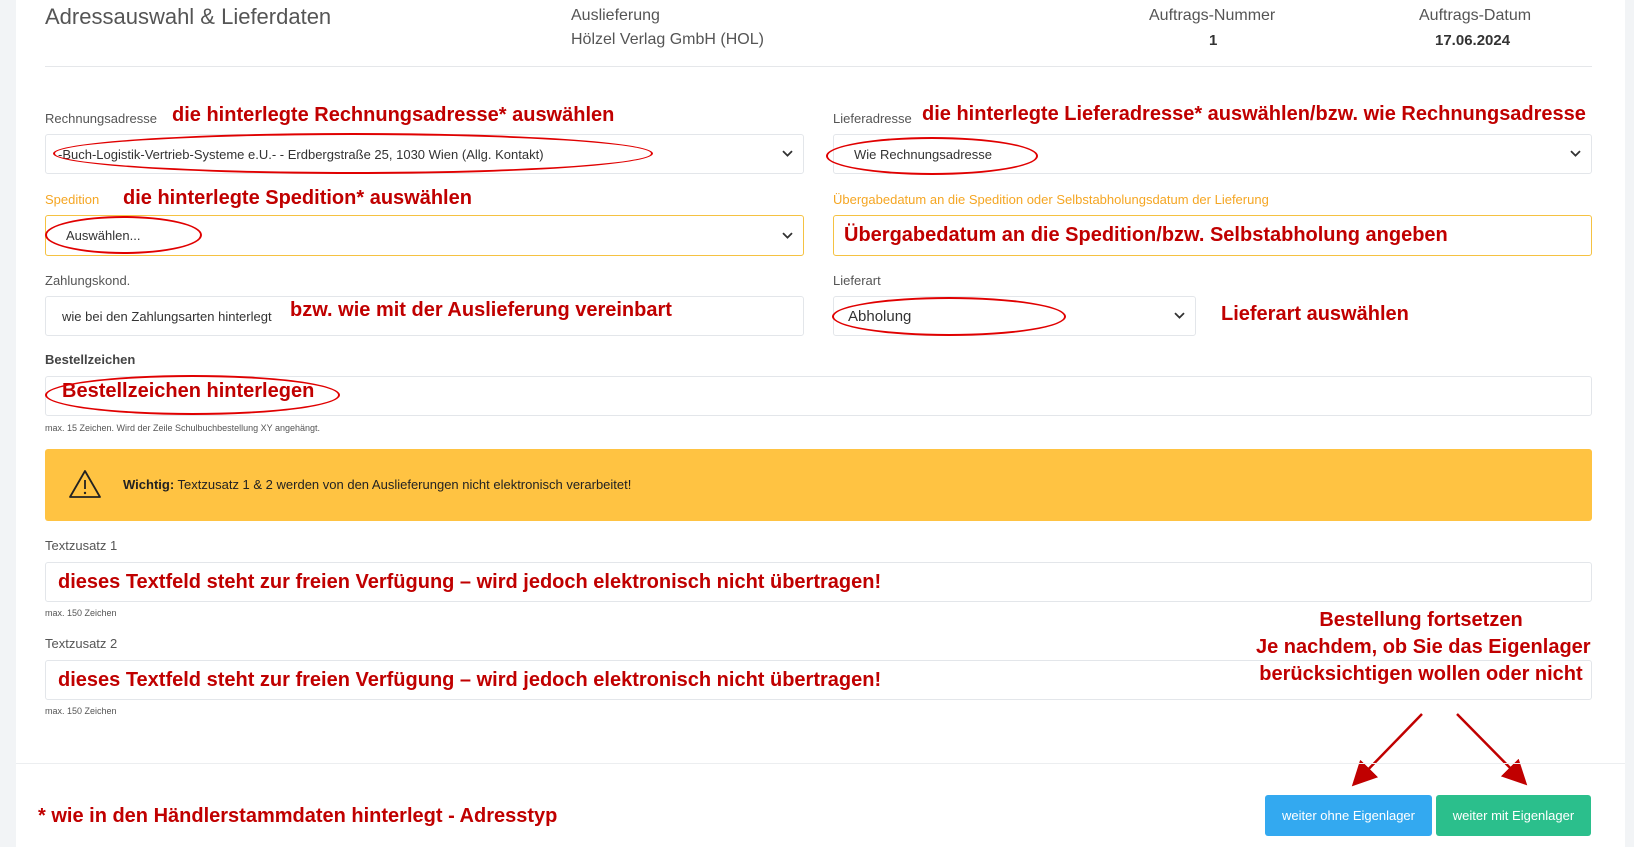  I want to click on alert-bold: Wichtig:, so click(149, 484).